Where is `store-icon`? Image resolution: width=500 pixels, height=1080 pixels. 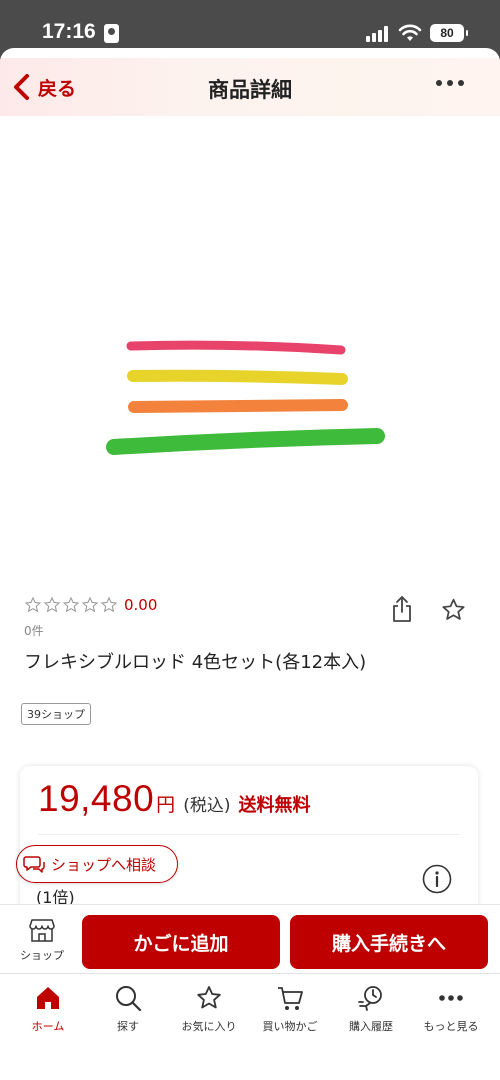 store-icon is located at coordinates (42, 930).